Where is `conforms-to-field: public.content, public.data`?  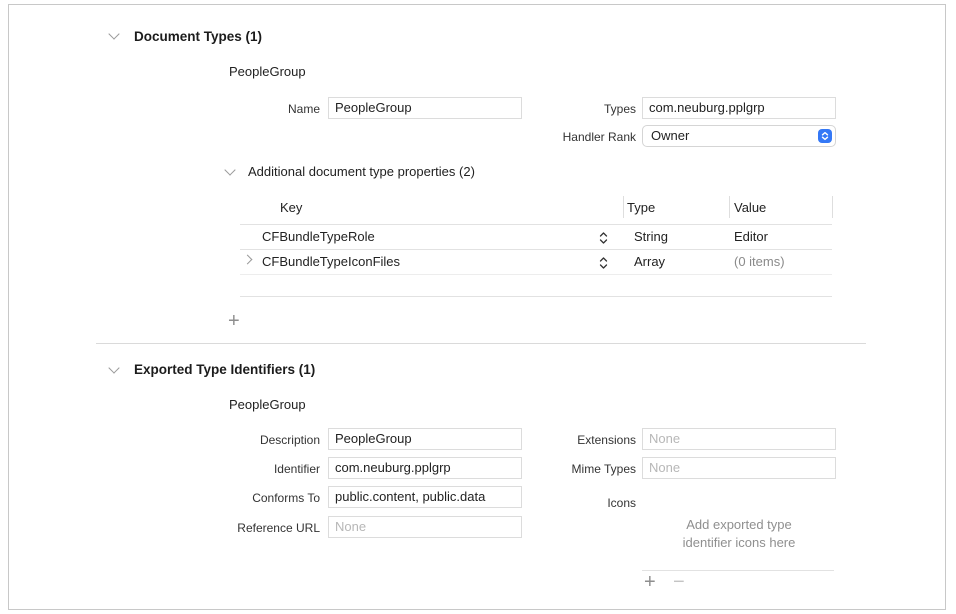 conforms-to-field: public.content, public.data is located at coordinates (425, 497).